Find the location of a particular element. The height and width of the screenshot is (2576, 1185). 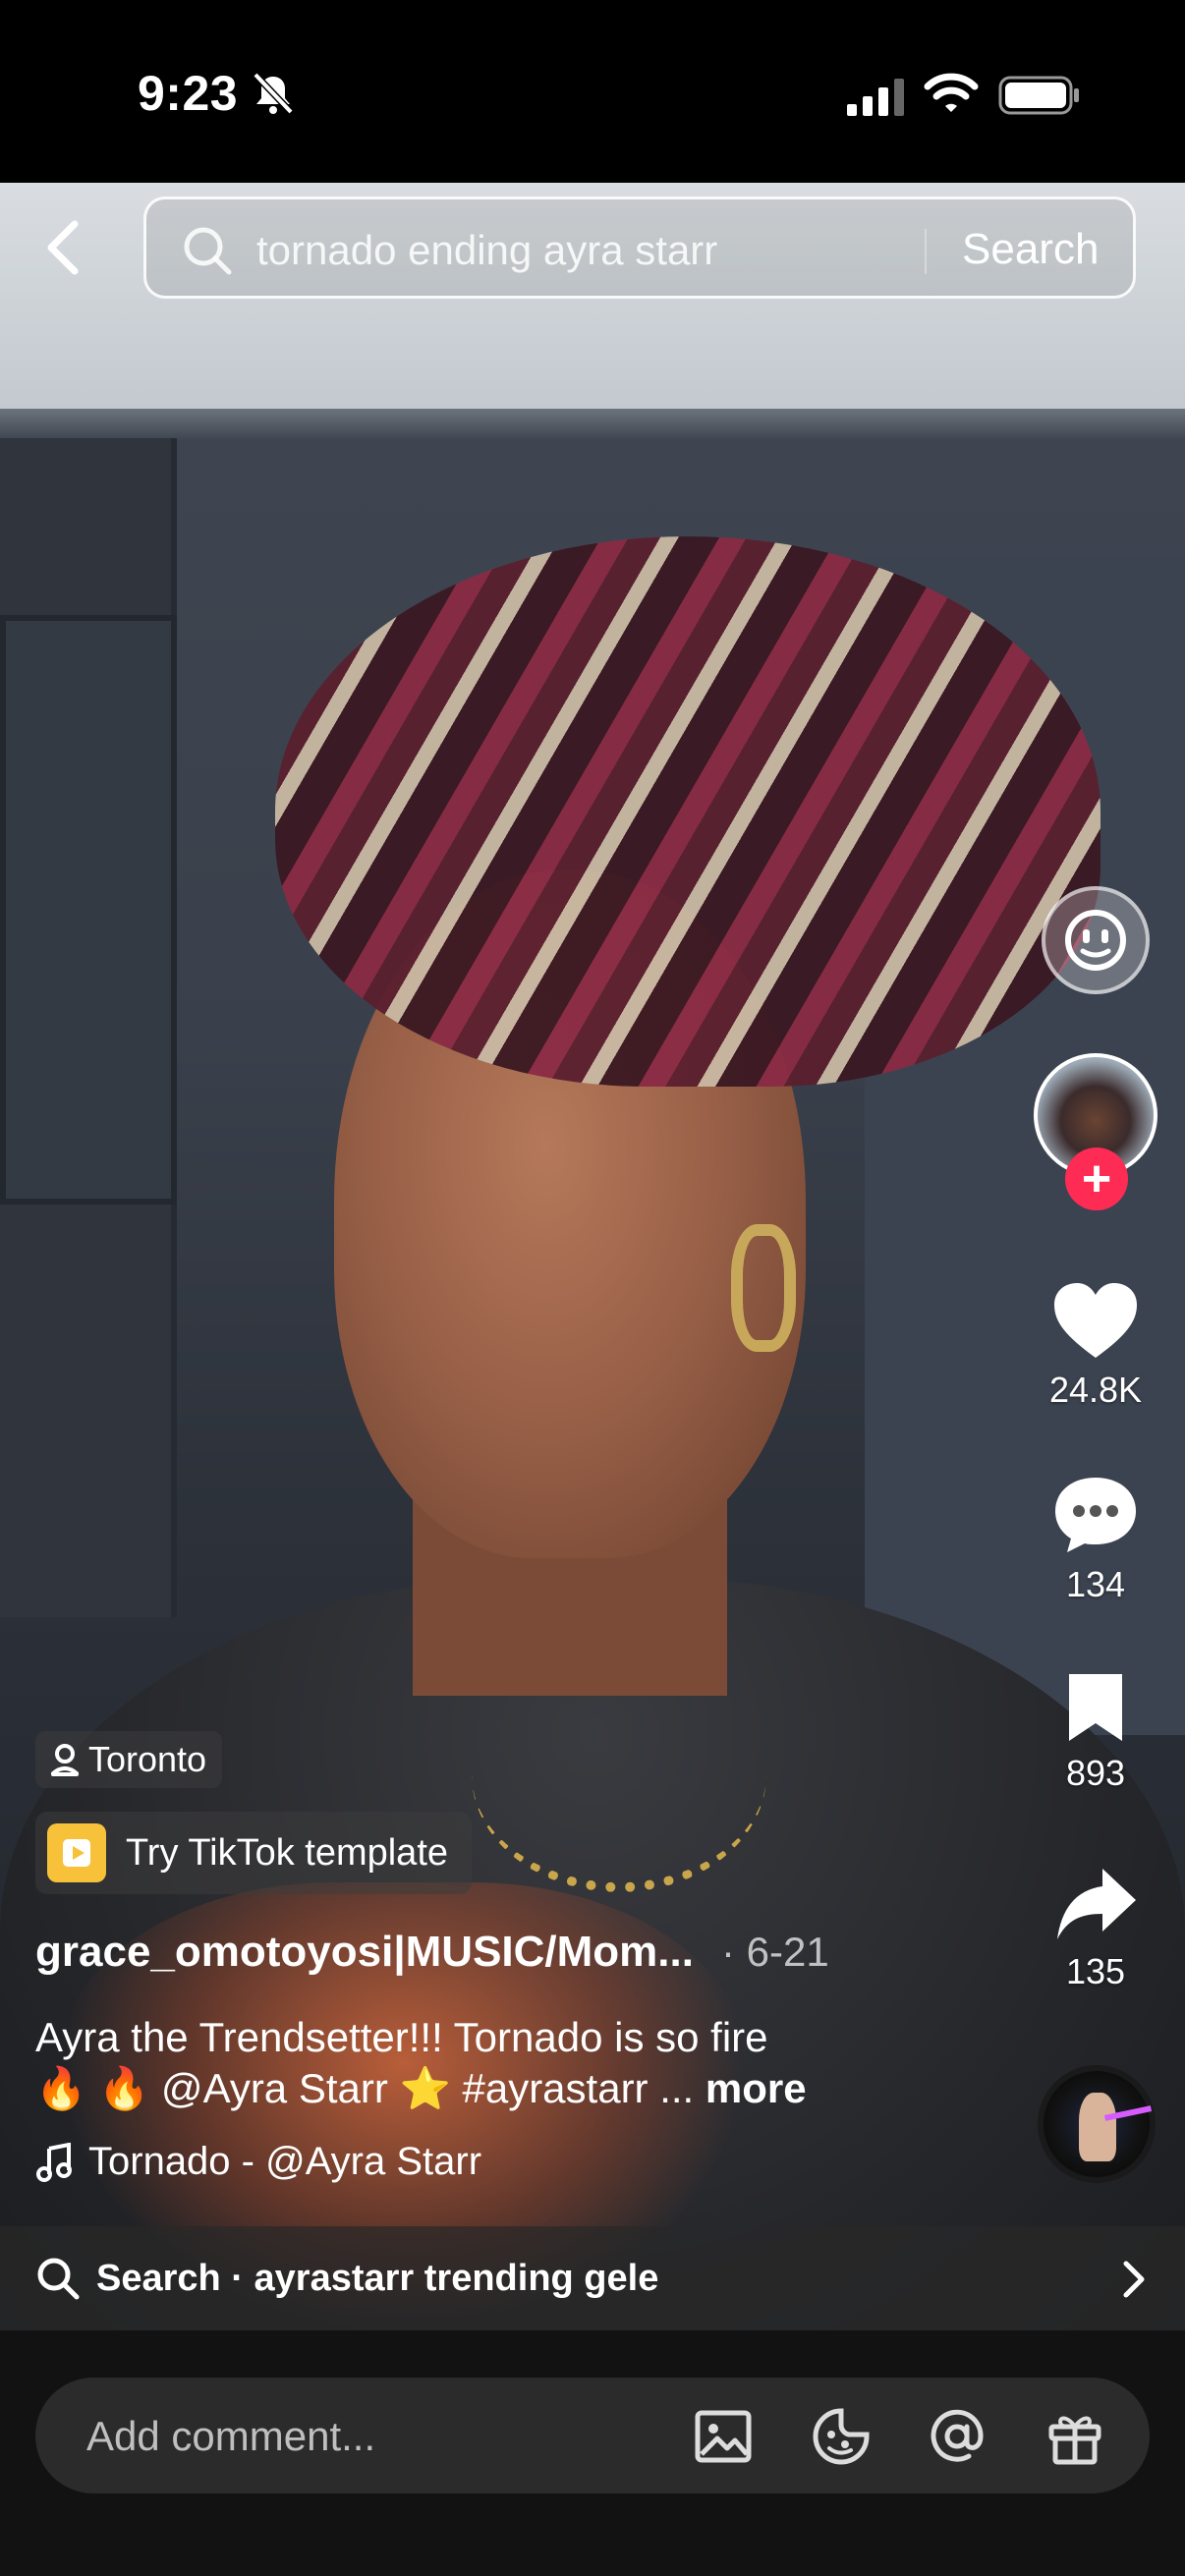

location-tag: Toronto is located at coordinates (129, 1759).